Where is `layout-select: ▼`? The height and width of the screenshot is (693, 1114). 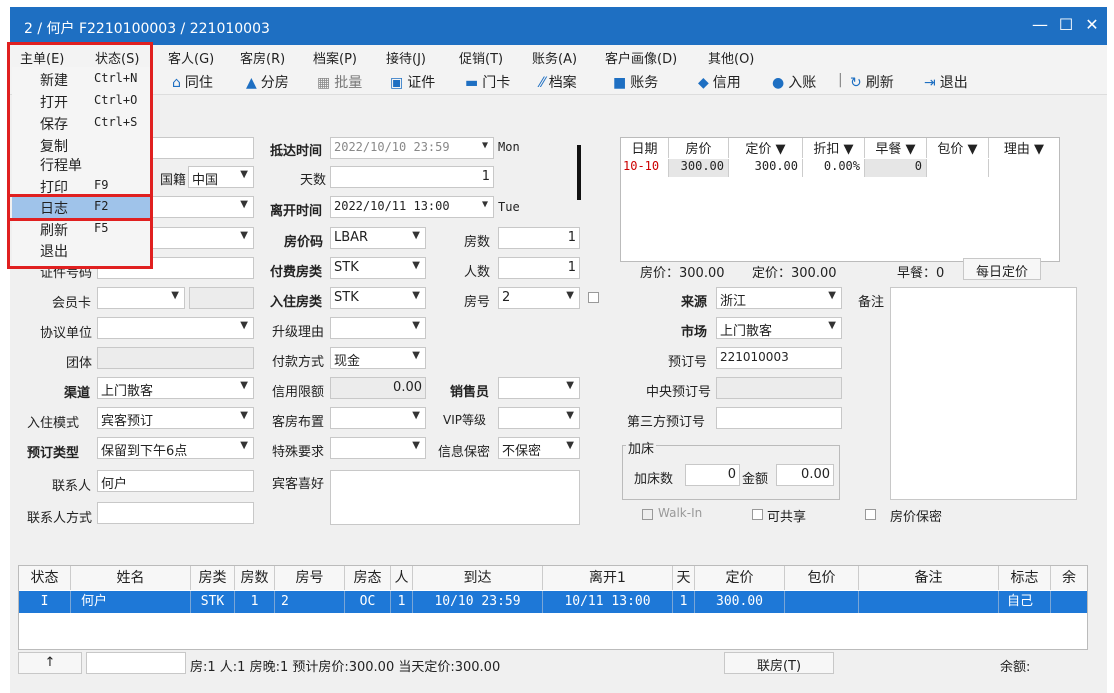 layout-select: ▼ is located at coordinates (378, 418).